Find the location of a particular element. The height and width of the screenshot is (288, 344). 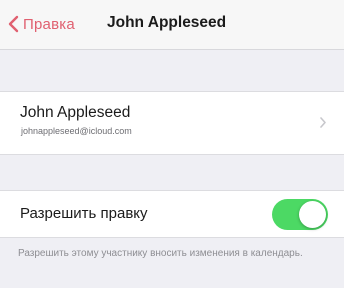

account-name: John Appleseed is located at coordinates (75, 112).